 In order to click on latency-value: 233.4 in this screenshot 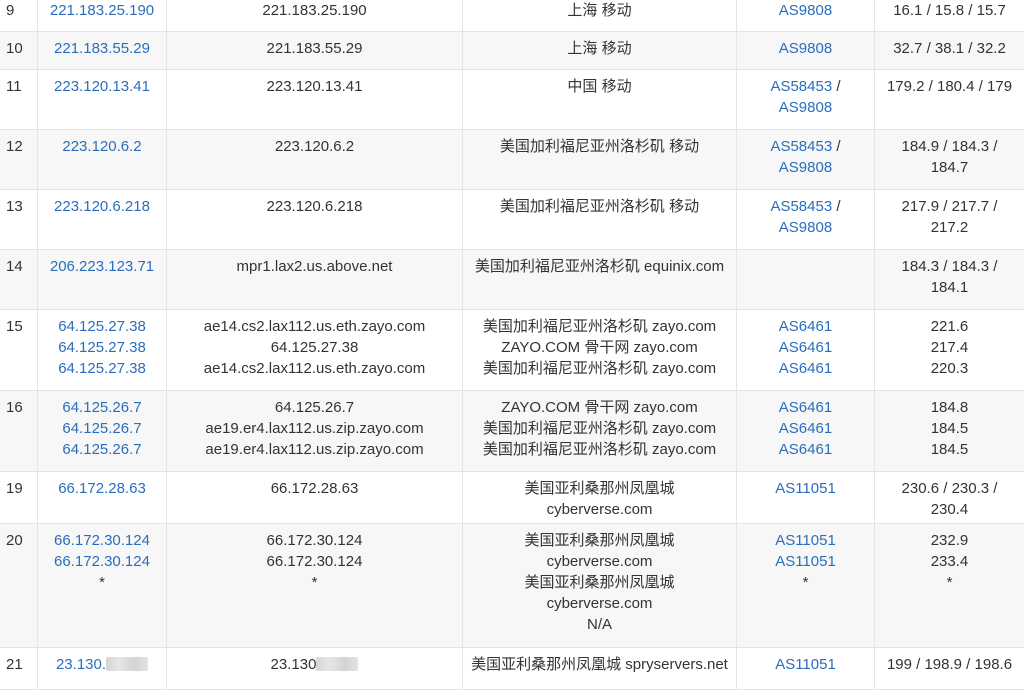, I will do `click(949, 561)`.